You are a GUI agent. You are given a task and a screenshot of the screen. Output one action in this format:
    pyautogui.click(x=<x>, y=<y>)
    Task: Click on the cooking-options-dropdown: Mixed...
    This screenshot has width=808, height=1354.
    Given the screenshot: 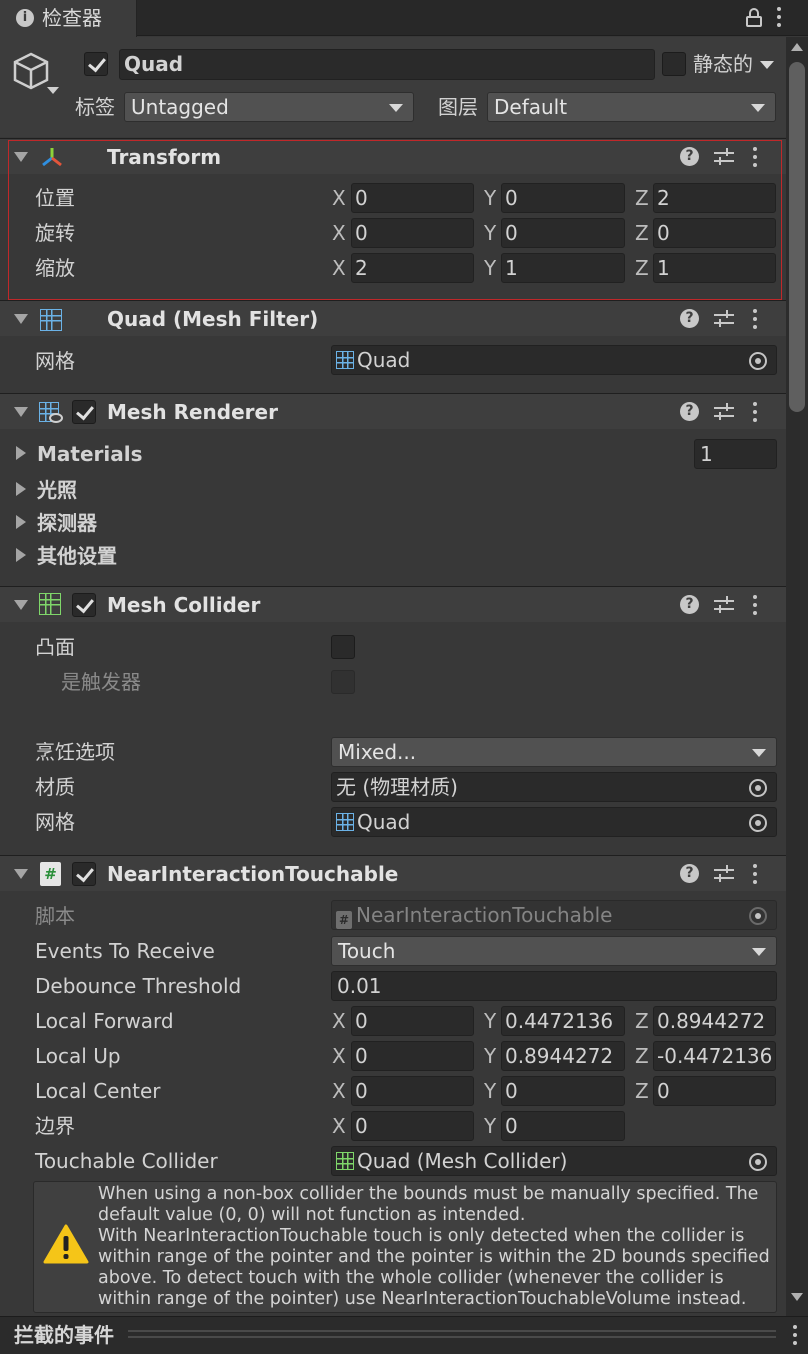 What is the action you would take?
    pyautogui.click(x=554, y=752)
    